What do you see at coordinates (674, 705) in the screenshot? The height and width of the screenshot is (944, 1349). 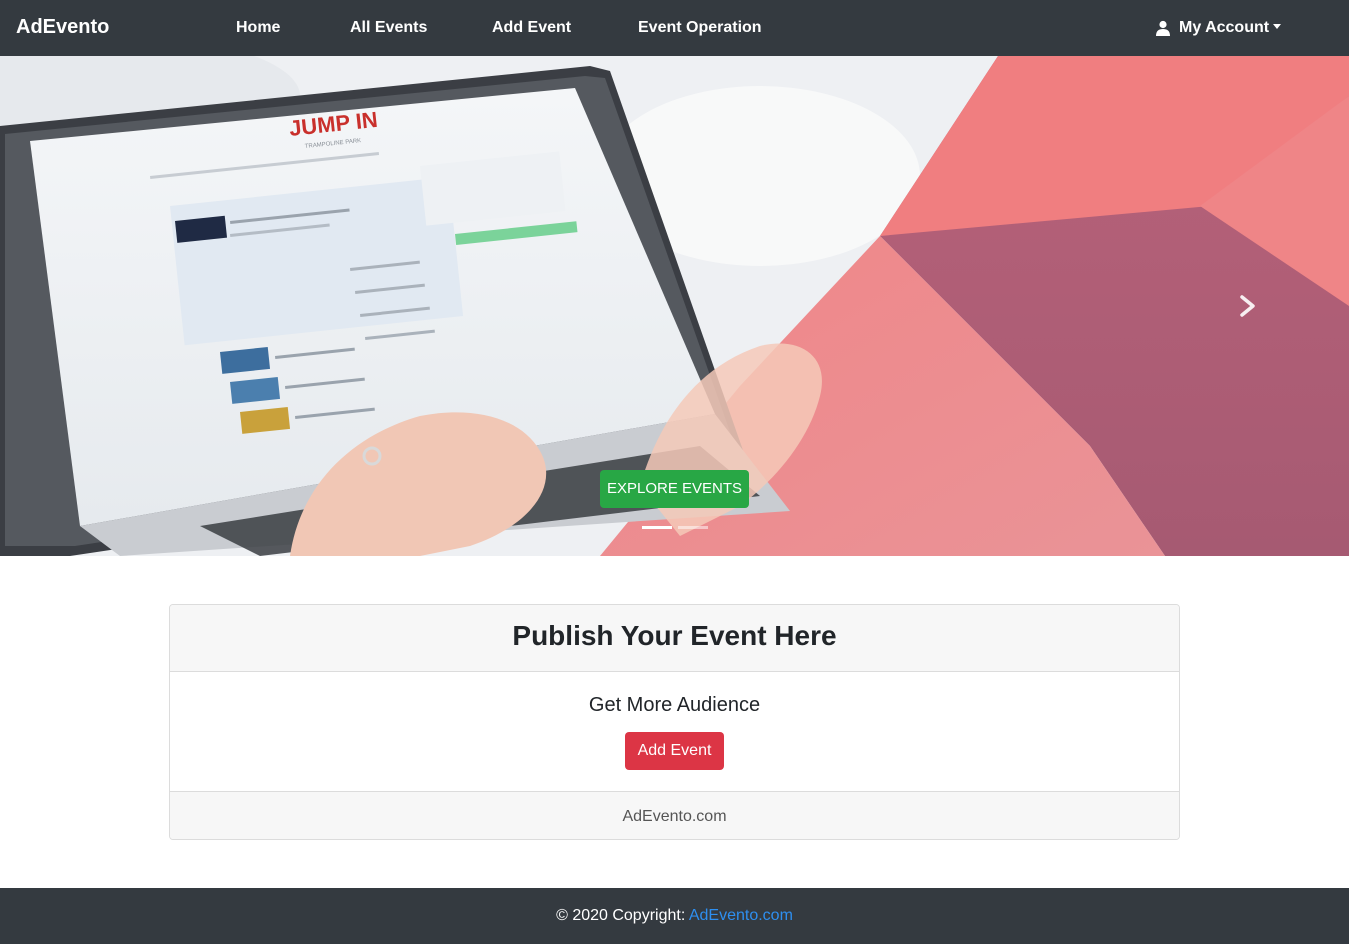 I see `card-subtitle: Get More Audience` at bounding box center [674, 705].